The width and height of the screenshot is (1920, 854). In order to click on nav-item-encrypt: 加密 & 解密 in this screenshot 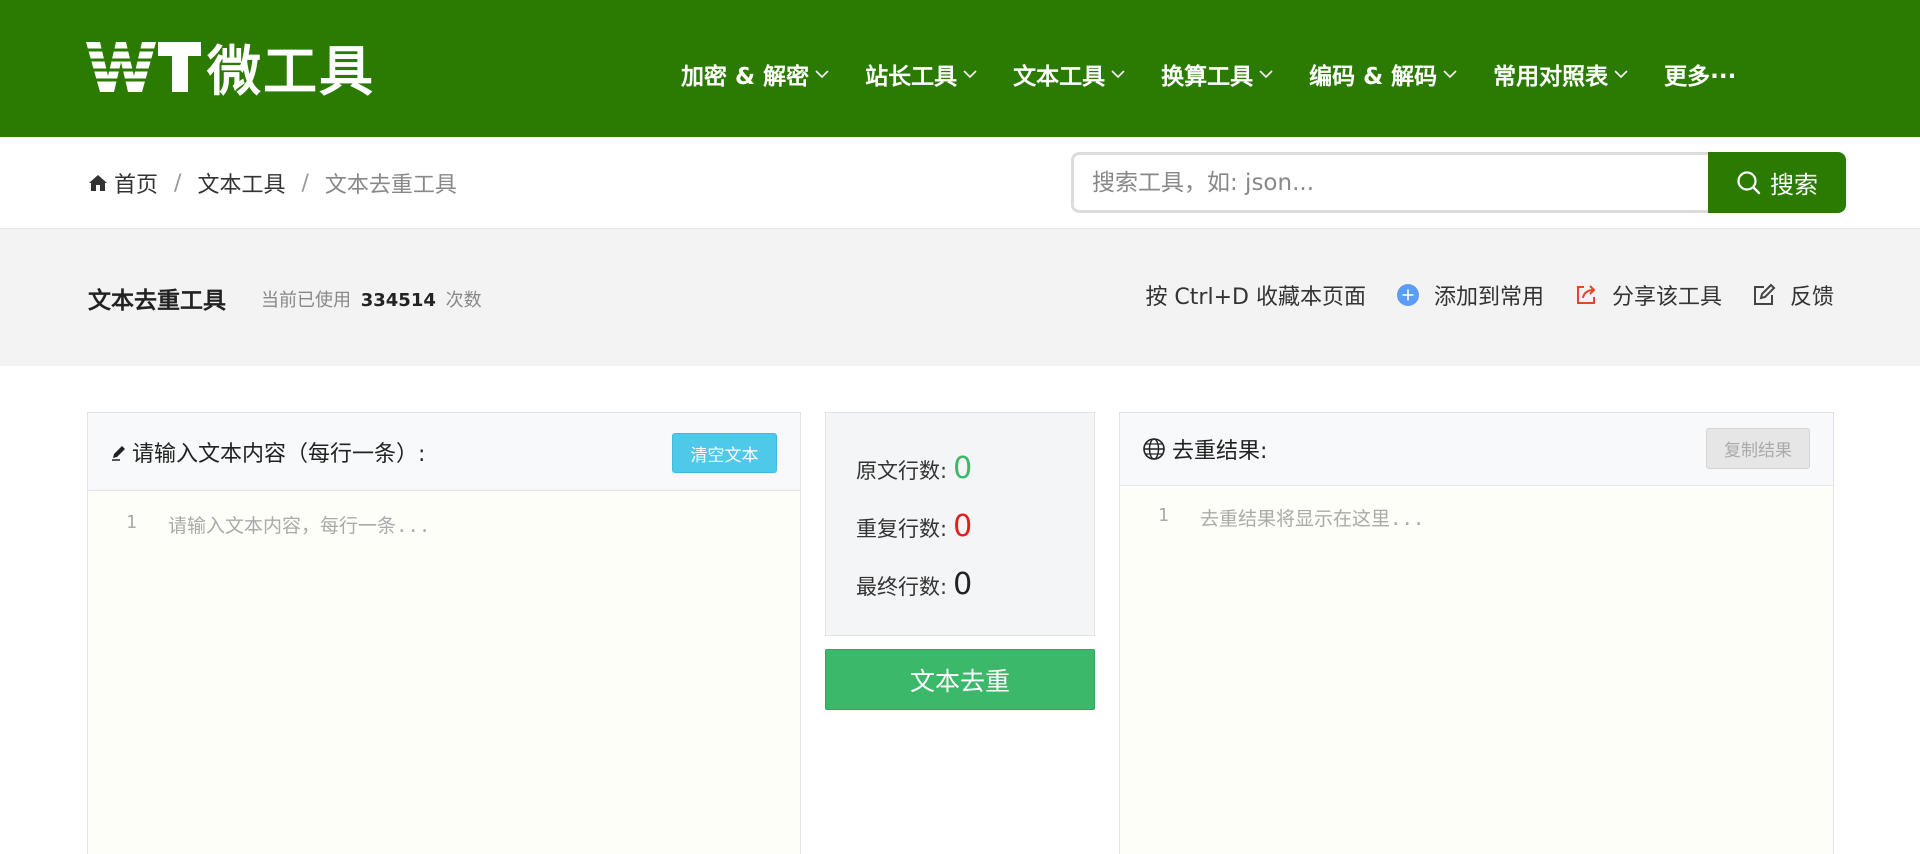, I will do `click(755, 74)`.